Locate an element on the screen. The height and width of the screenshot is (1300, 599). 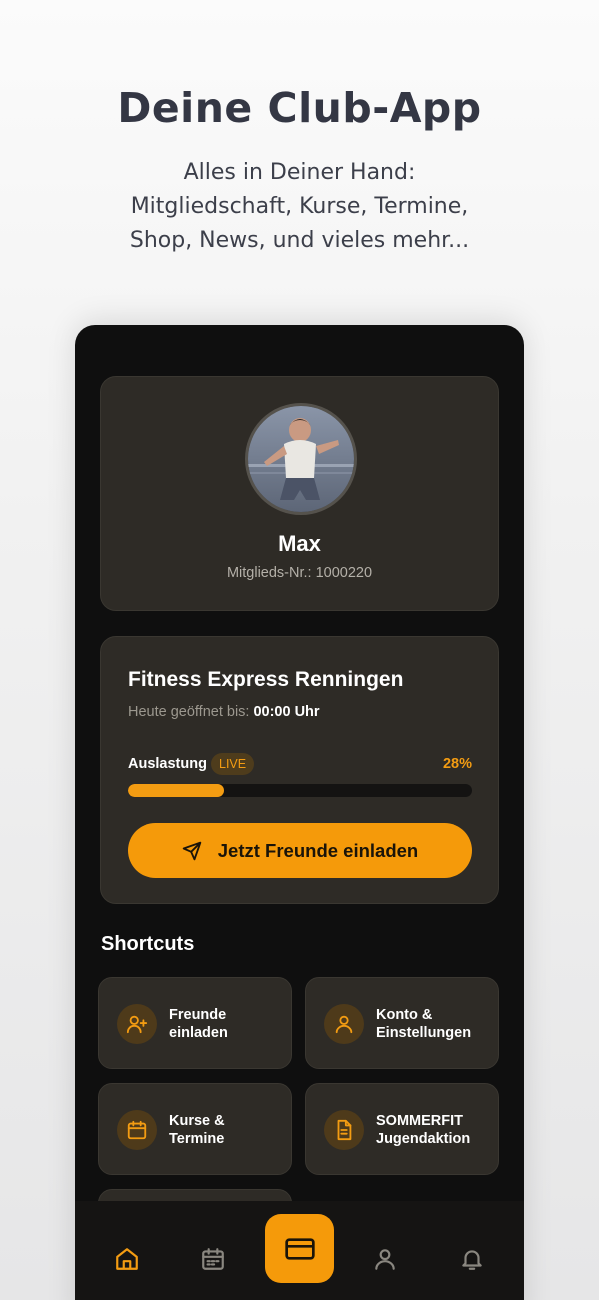
home-icon is located at coordinates (127, 1259).